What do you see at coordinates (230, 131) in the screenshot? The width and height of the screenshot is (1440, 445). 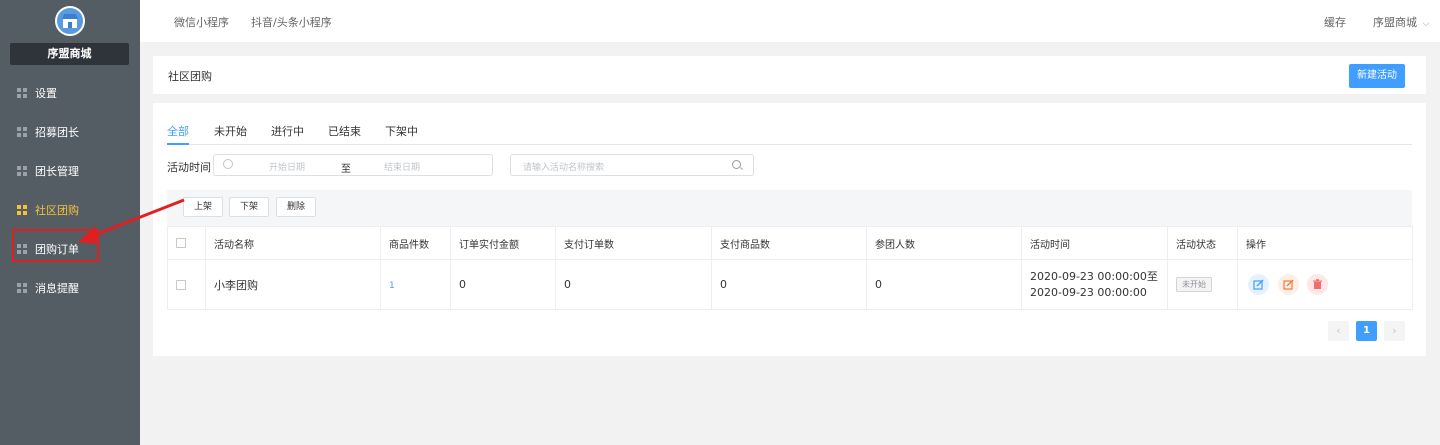 I see `tab-not-started: 未开始` at bounding box center [230, 131].